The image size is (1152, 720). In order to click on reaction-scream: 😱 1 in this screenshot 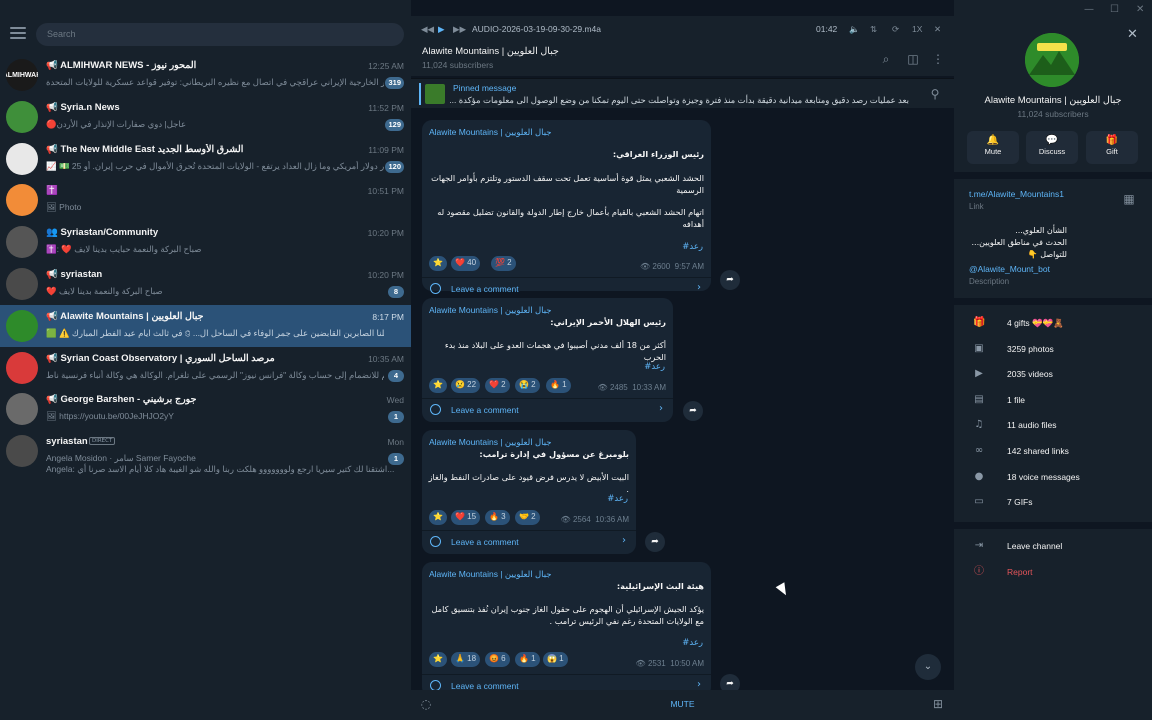, I will do `click(555, 659)`.